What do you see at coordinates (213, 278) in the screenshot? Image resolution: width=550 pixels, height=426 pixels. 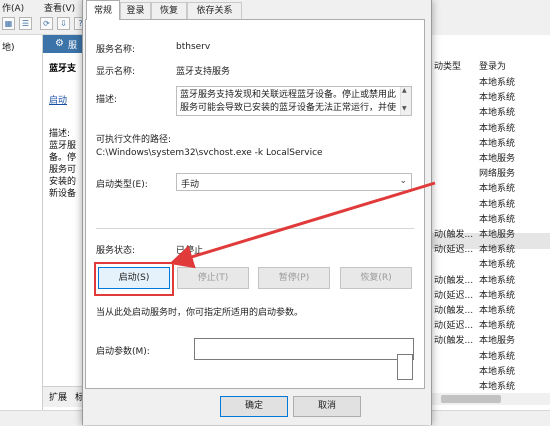 I see `stop-button: 停止(T)` at bounding box center [213, 278].